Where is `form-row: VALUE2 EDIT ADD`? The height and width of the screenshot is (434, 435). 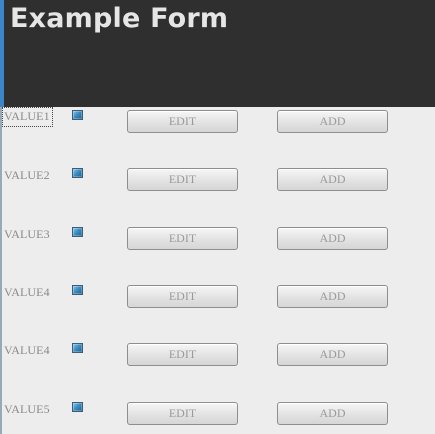
form-row: VALUE2 EDIT ADD is located at coordinates (217, 180).